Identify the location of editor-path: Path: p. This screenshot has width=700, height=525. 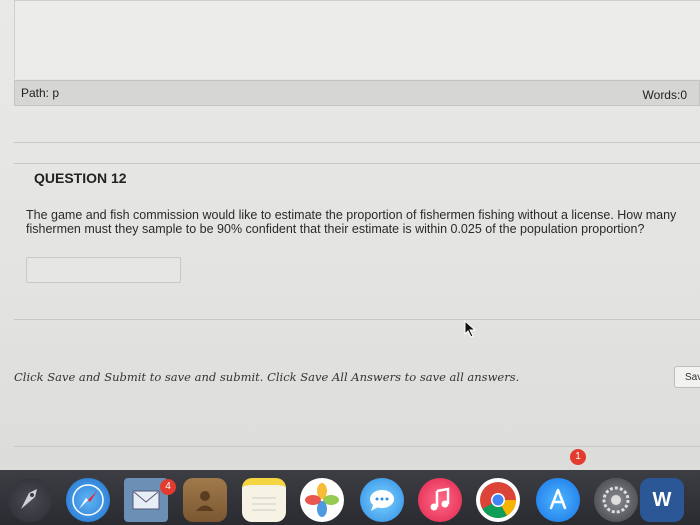
(40, 93).